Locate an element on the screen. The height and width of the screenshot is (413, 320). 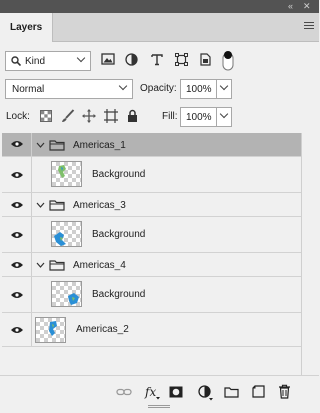
opacity-value: 100% is located at coordinates (199, 89).